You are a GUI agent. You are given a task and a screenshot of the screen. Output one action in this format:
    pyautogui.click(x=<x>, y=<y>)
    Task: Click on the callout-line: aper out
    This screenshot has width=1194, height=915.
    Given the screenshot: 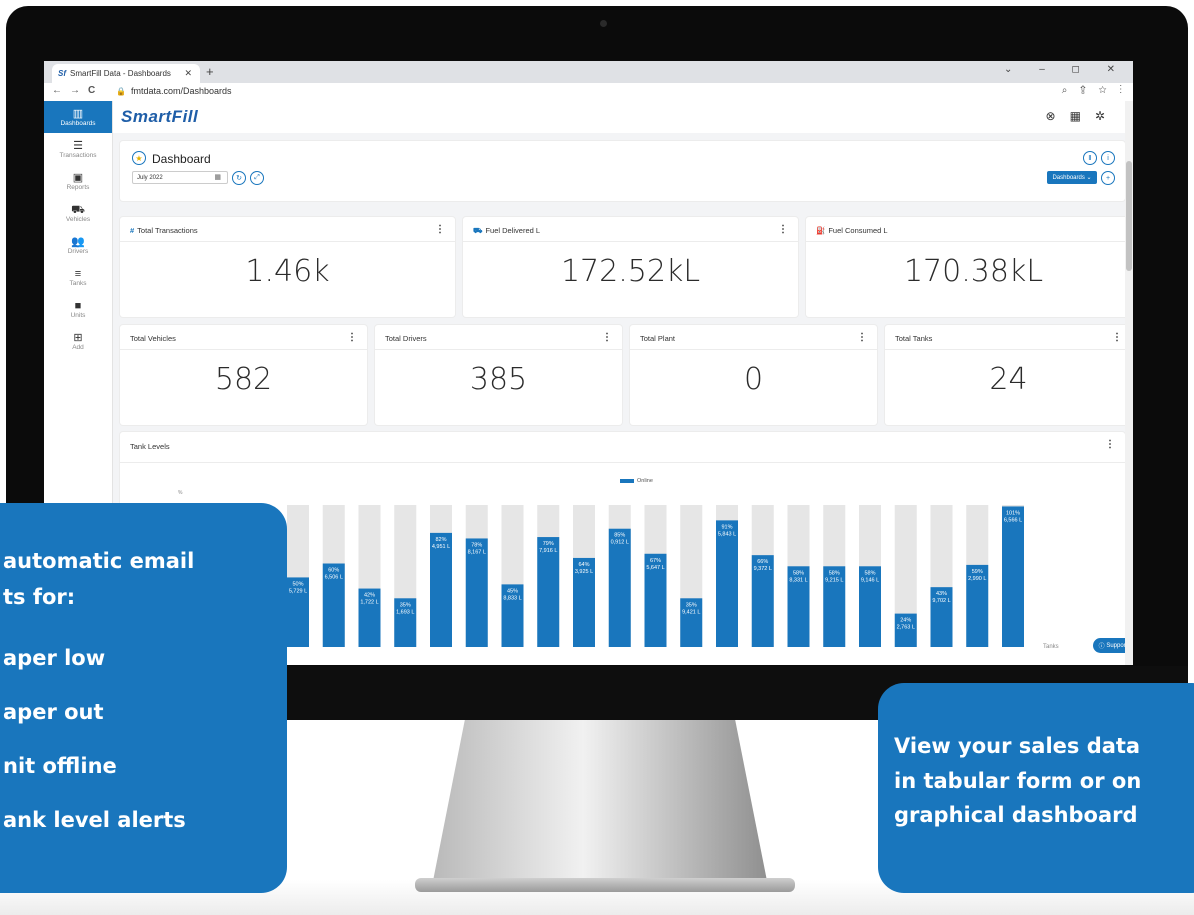 What is the action you would take?
    pyautogui.click(x=53, y=712)
    